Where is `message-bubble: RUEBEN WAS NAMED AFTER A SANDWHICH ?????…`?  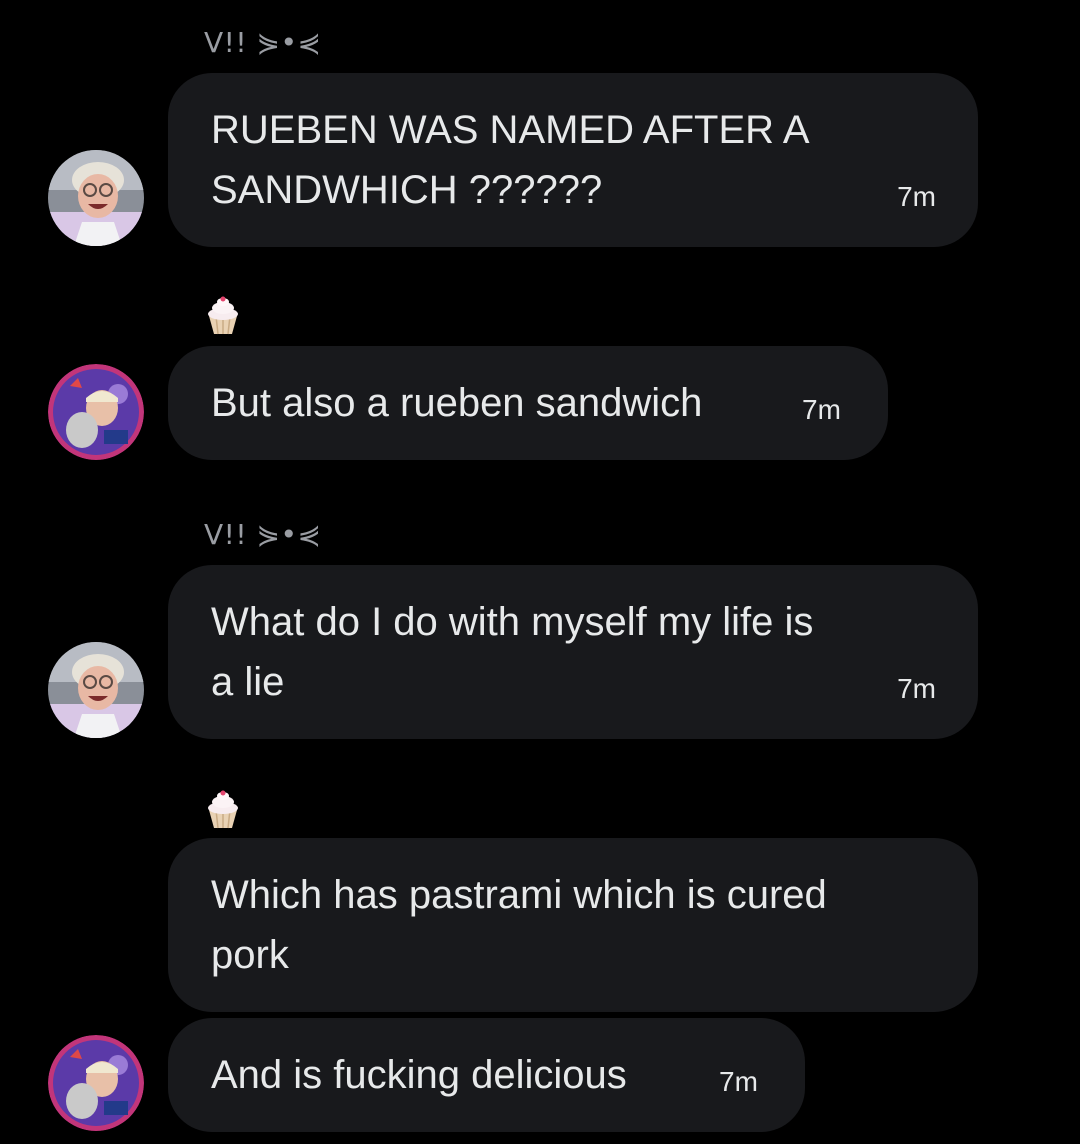 message-bubble: RUEBEN WAS NAMED AFTER A SANDWHICH ?????… is located at coordinates (573, 160).